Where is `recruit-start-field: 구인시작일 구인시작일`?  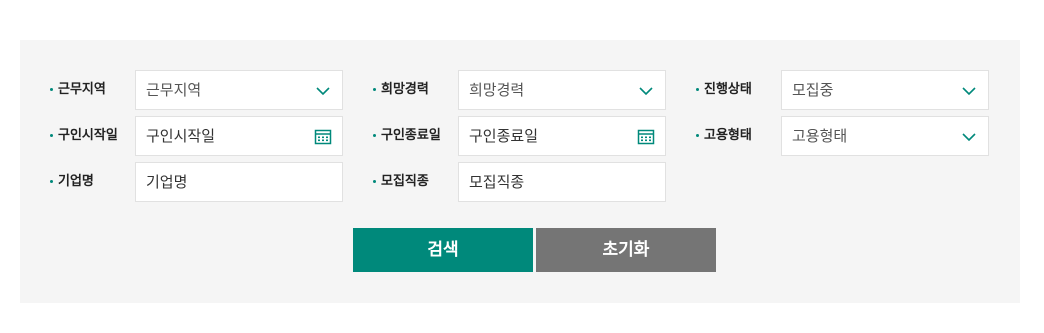
recruit-start-field: 구인시작일 구인시작일 is located at coordinates (185, 136).